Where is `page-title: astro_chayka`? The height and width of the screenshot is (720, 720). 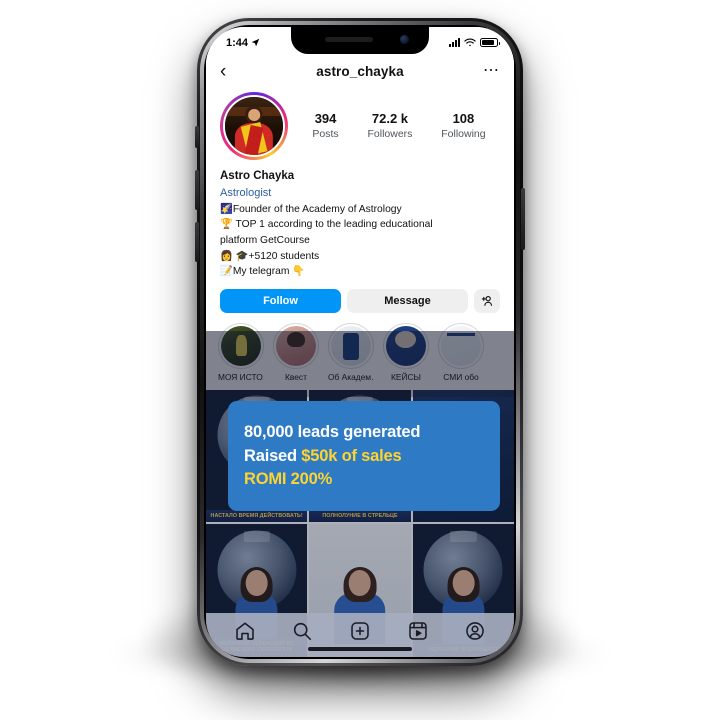 page-title: astro_chayka is located at coordinates (360, 71).